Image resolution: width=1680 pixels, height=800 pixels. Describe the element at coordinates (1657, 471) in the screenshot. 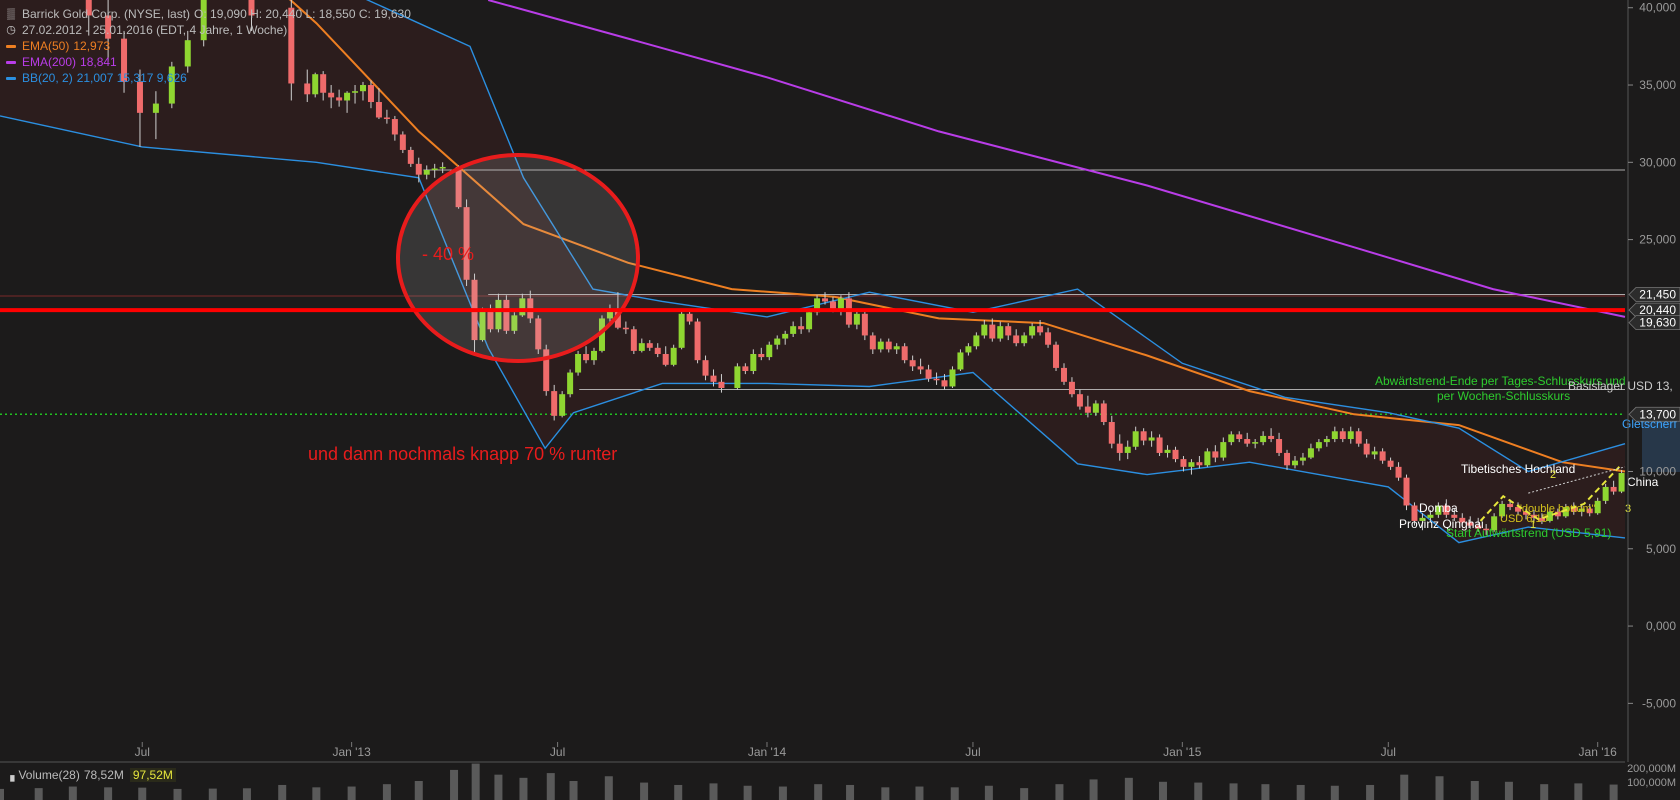

I see `y-tick-label: 10,000` at that location.